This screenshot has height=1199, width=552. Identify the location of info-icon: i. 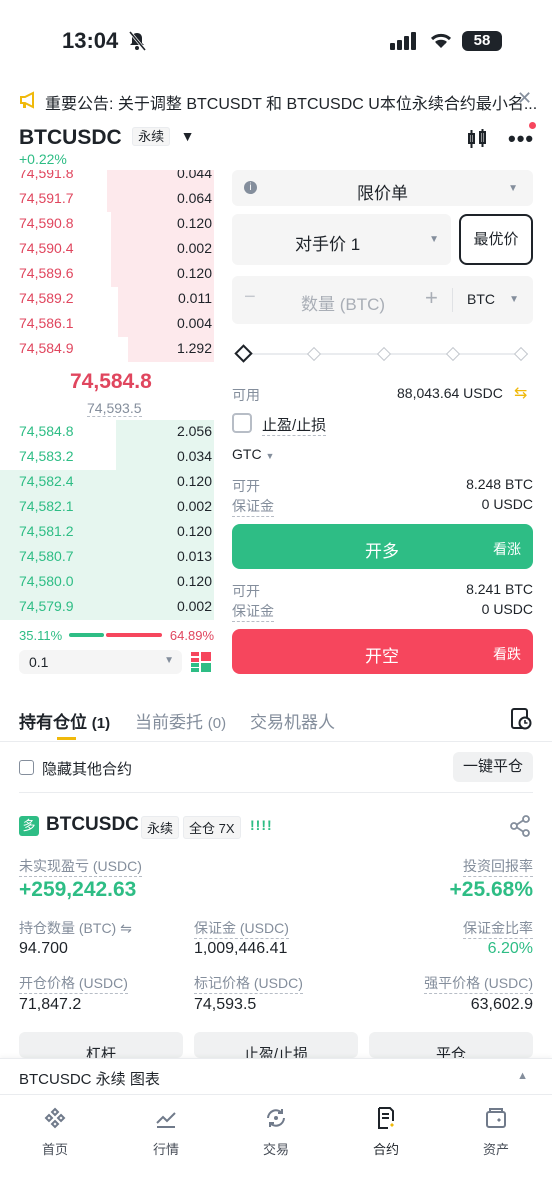
(250, 187).